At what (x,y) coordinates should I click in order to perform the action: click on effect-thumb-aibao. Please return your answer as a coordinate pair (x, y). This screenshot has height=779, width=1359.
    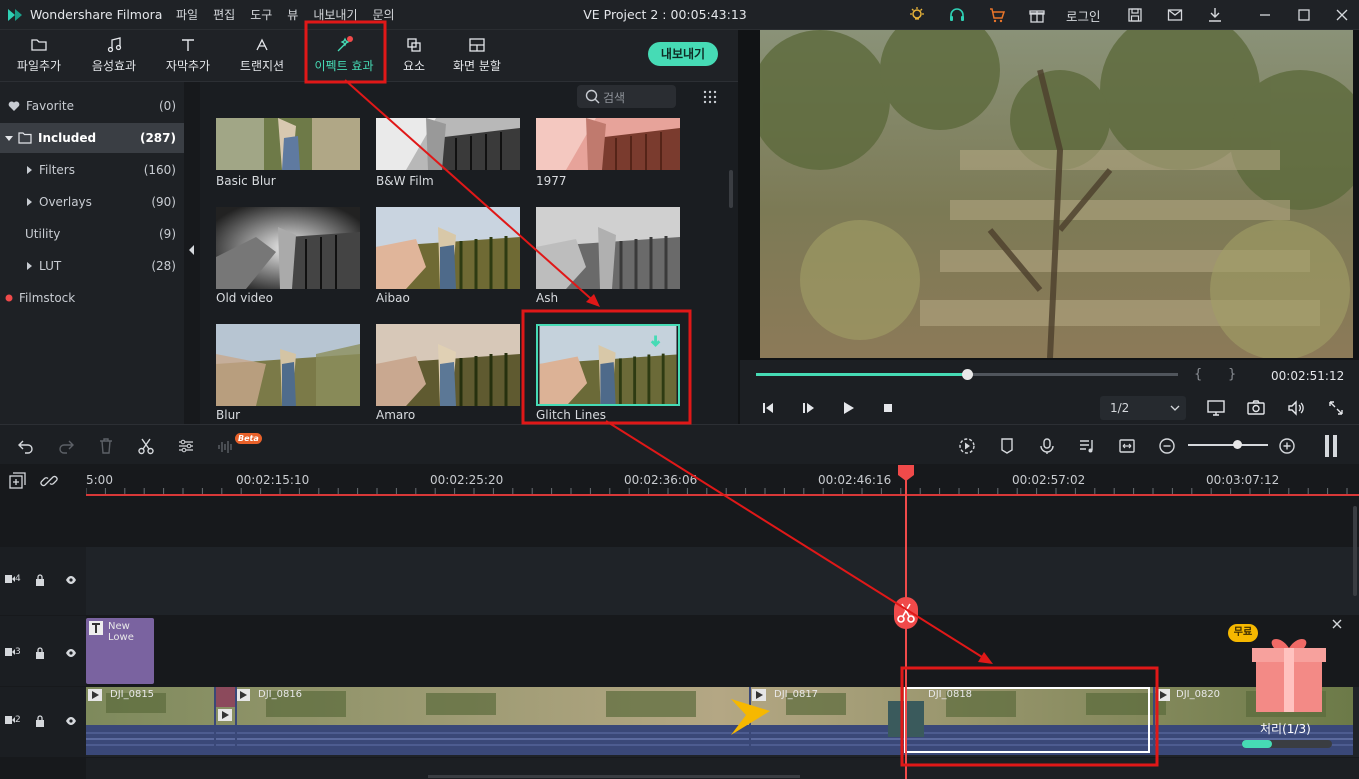
    Looking at the image, I should click on (448, 248).